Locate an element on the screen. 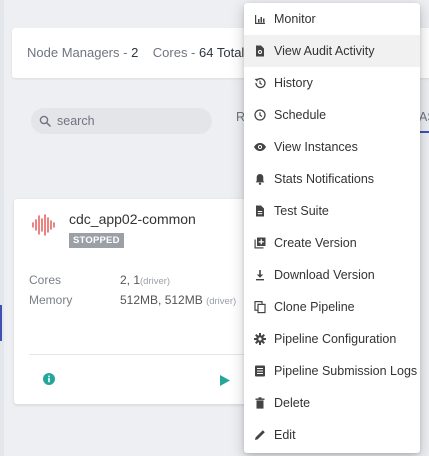 The image size is (429, 456). card-divider is located at coordinates (146, 354).